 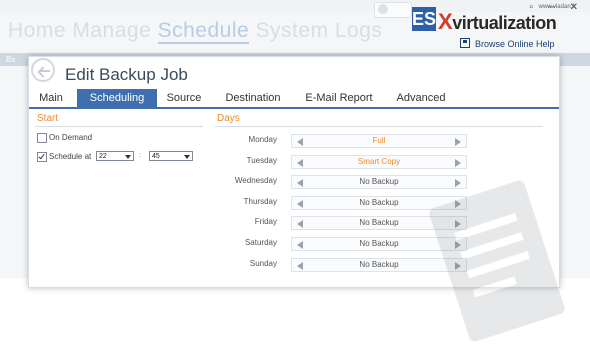 I want to click on dialog-title: Edit Backup Job, so click(x=126, y=74).